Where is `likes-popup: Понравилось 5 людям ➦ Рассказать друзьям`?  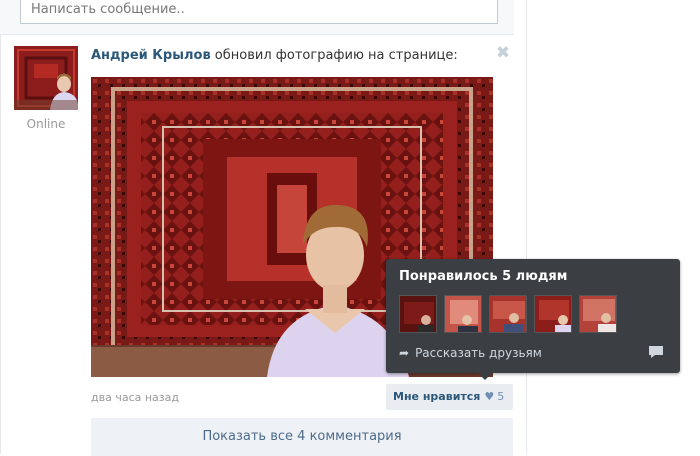
likes-popup: Понравилось 5 людям ➦ Рассказать друзьям is located at coordinates (533, 319).